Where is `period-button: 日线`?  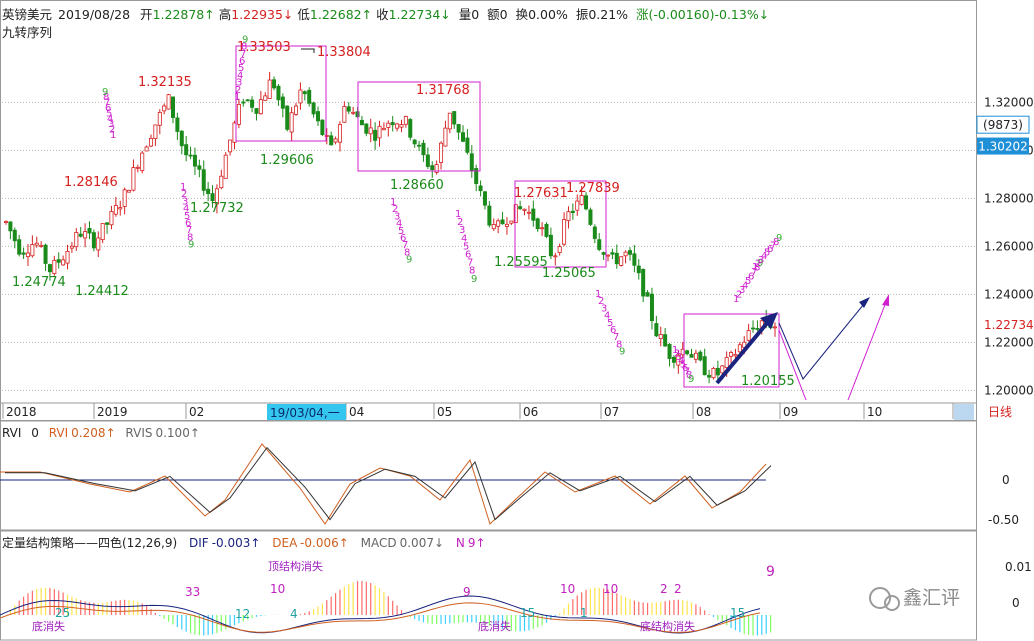
period-button: 日线 is located at coordinates (1000, 412).